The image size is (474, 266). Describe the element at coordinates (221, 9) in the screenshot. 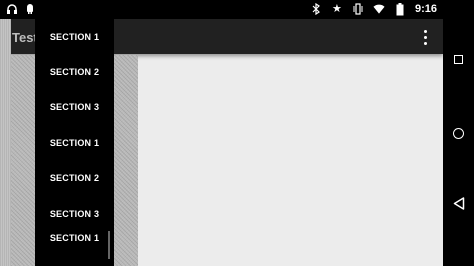

I see `status-bar: ★ 9:16` at that location.